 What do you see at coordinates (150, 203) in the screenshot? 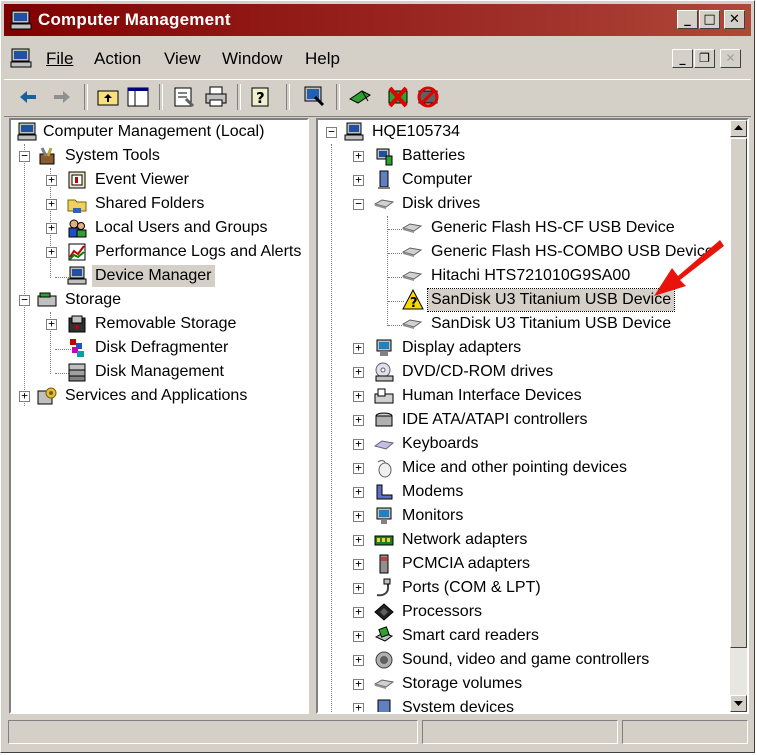
I see `tree-label: Shared Folders` at bounding box center [150, 203].